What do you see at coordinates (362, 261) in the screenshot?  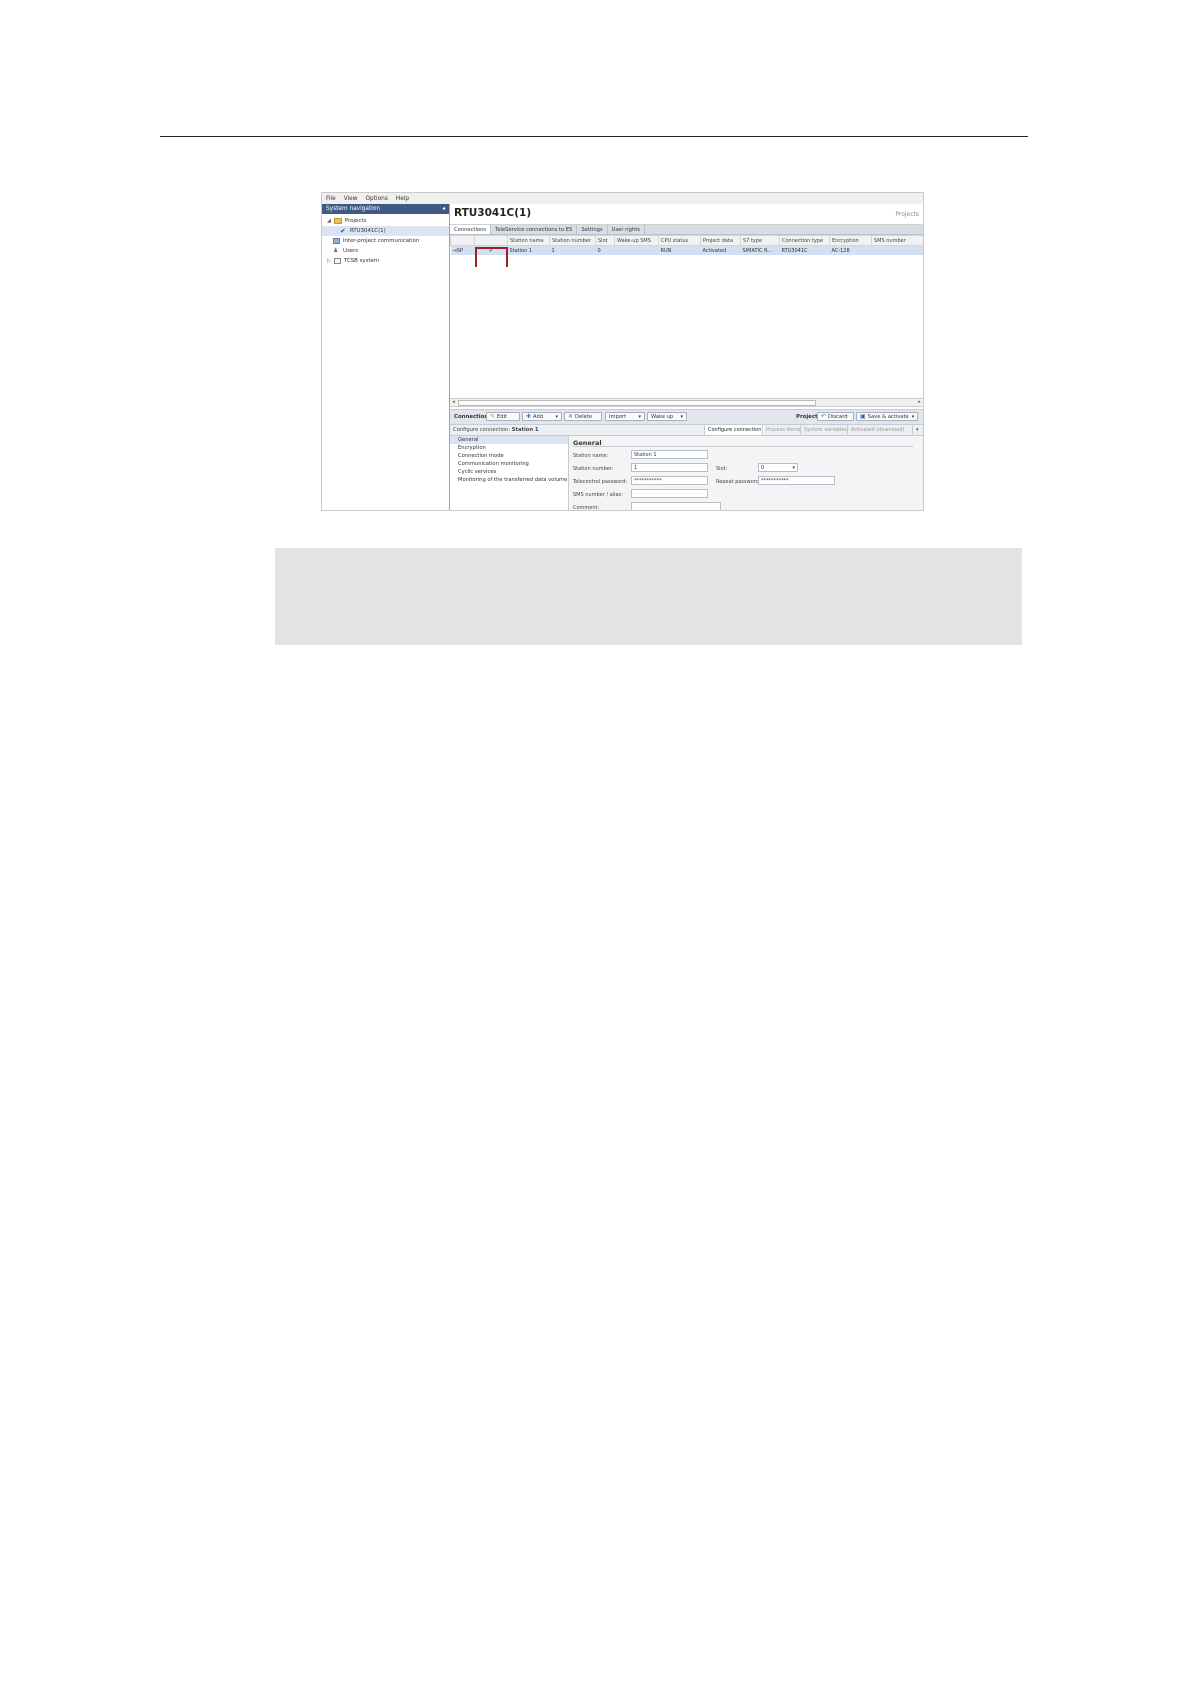 I see `tree-item-label: TCSB system` at bounding box center [362, 261].